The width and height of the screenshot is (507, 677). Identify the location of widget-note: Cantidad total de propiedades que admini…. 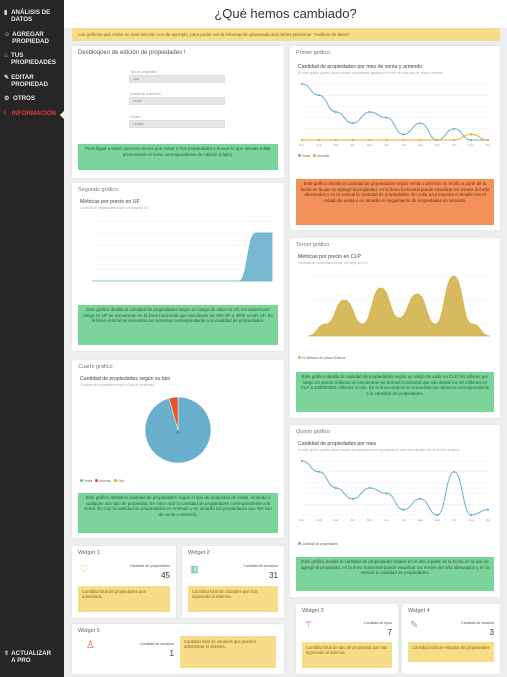
(124, 599).